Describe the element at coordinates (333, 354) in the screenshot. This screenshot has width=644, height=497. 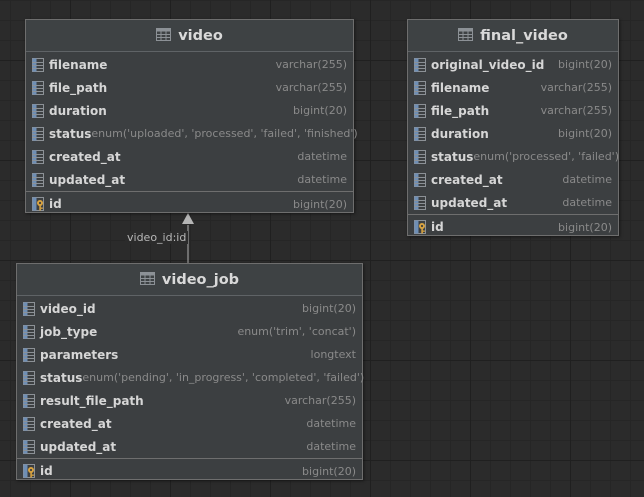
I see `column-type: longtext` at that location.